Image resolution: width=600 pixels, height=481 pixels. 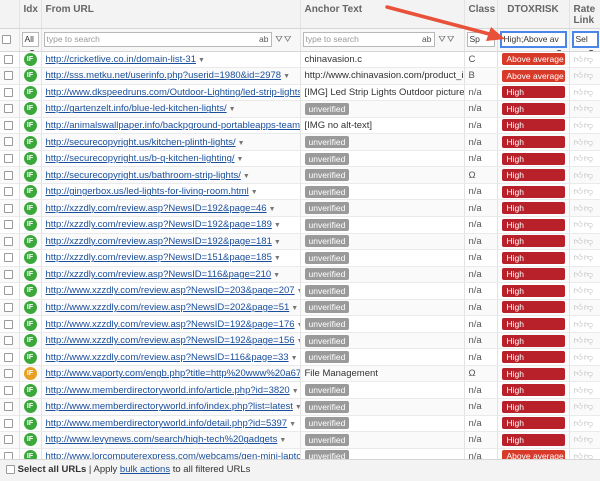 I want to click on filter-select-checkbox, so click(x=6, y=39).